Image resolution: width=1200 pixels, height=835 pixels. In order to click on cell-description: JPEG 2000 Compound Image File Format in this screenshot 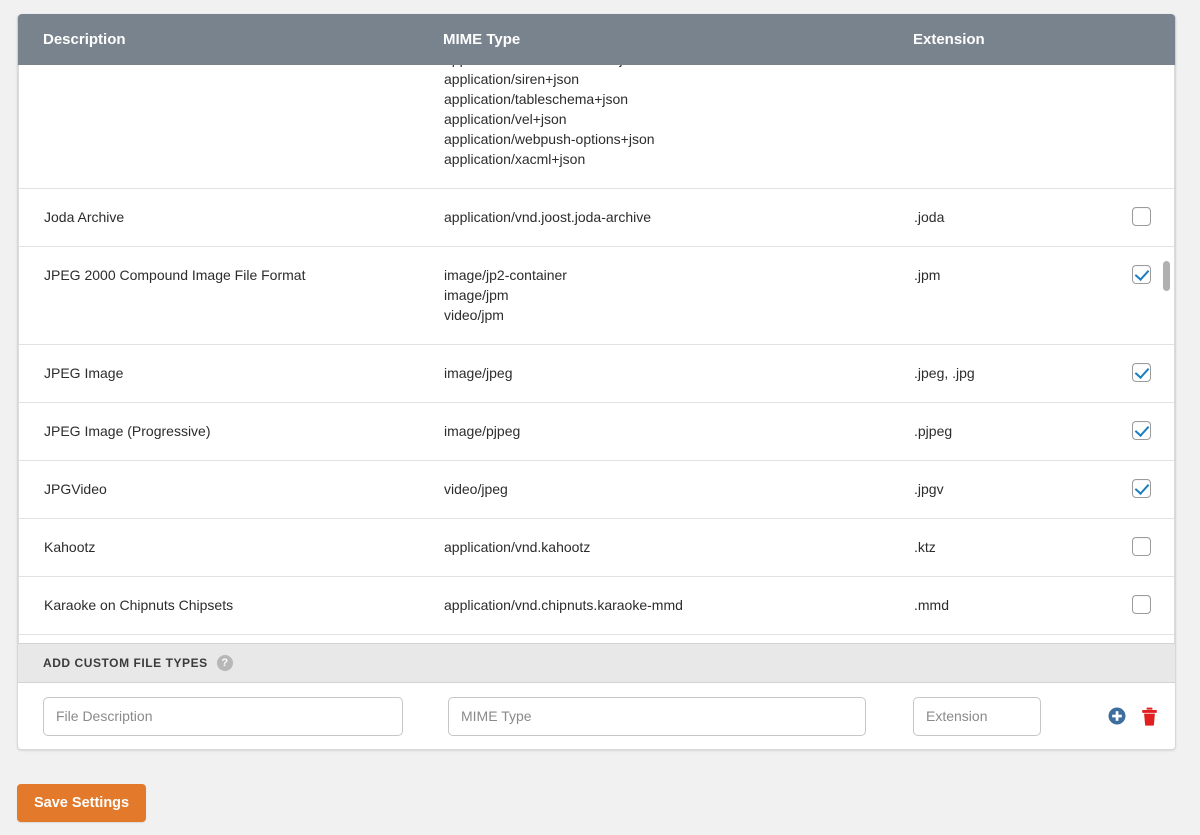, I will do `click(175, 275)`.